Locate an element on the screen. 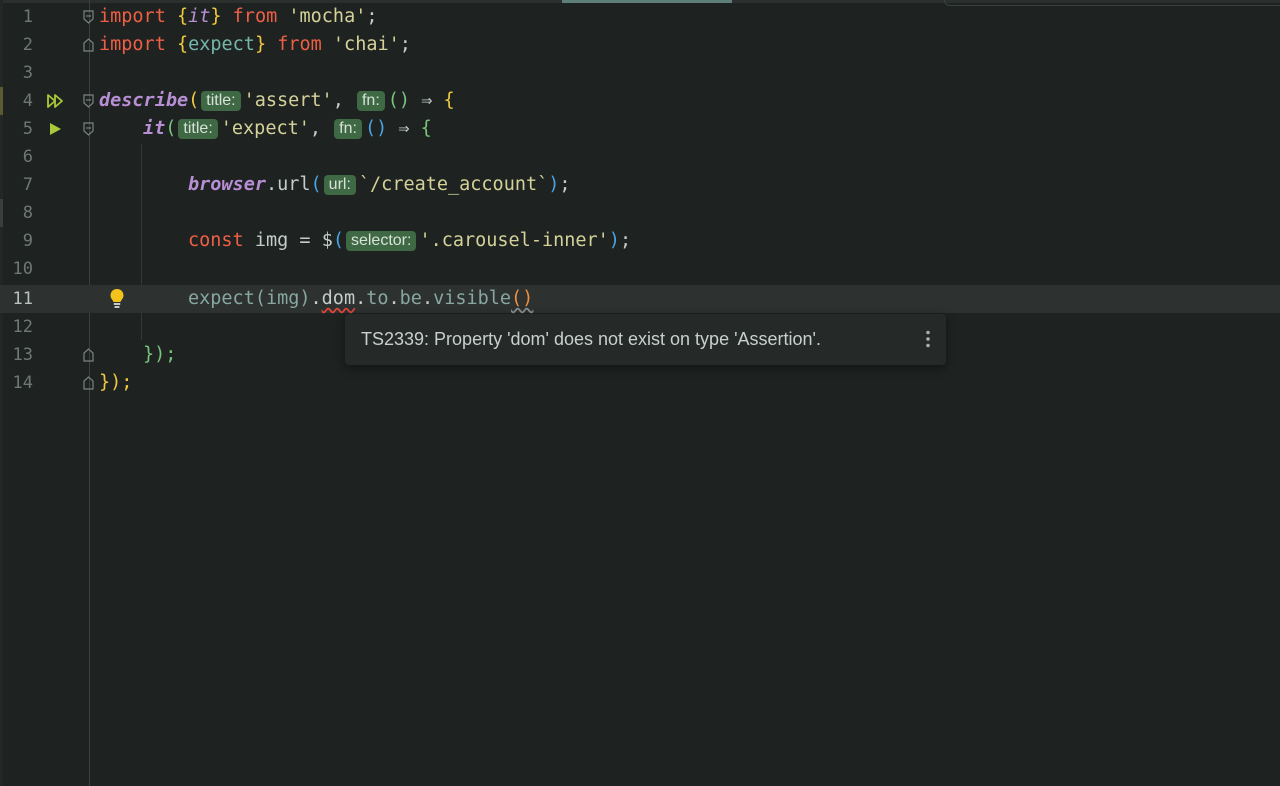 This screenshot has height=786, width=1280. code-text: expect(img).dom.to.be.visible() is located at coordinates (360, 299).